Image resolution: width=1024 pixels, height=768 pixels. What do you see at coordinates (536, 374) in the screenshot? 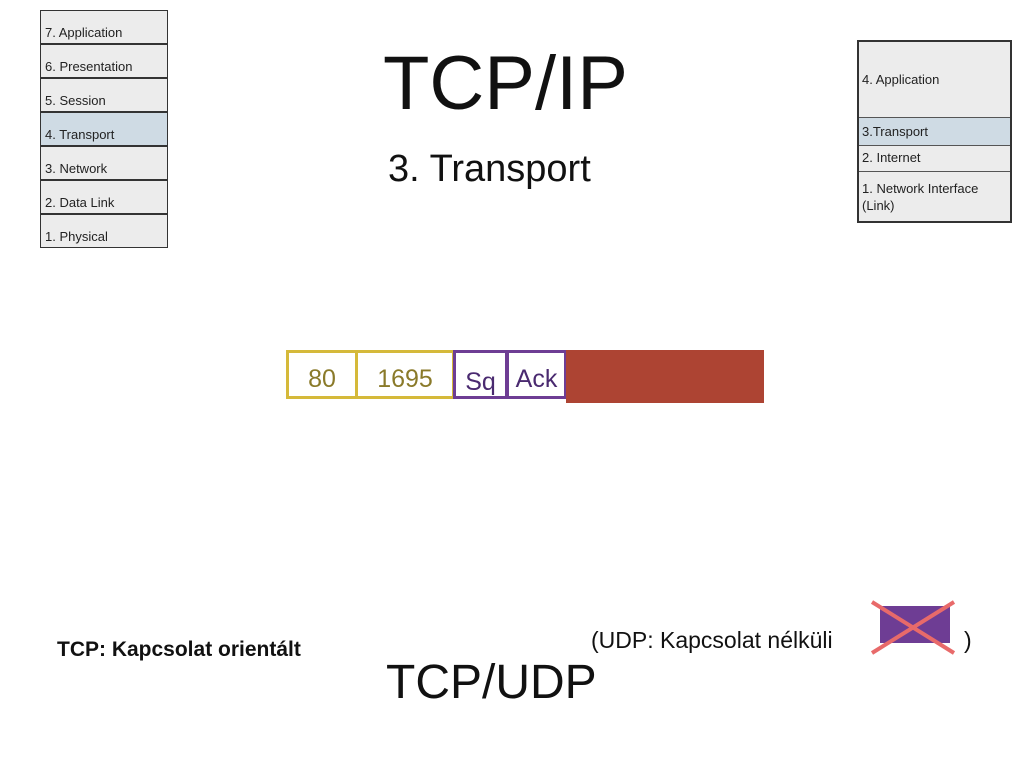
I see `ack-number: Ack` at bounding box center [536, 374].